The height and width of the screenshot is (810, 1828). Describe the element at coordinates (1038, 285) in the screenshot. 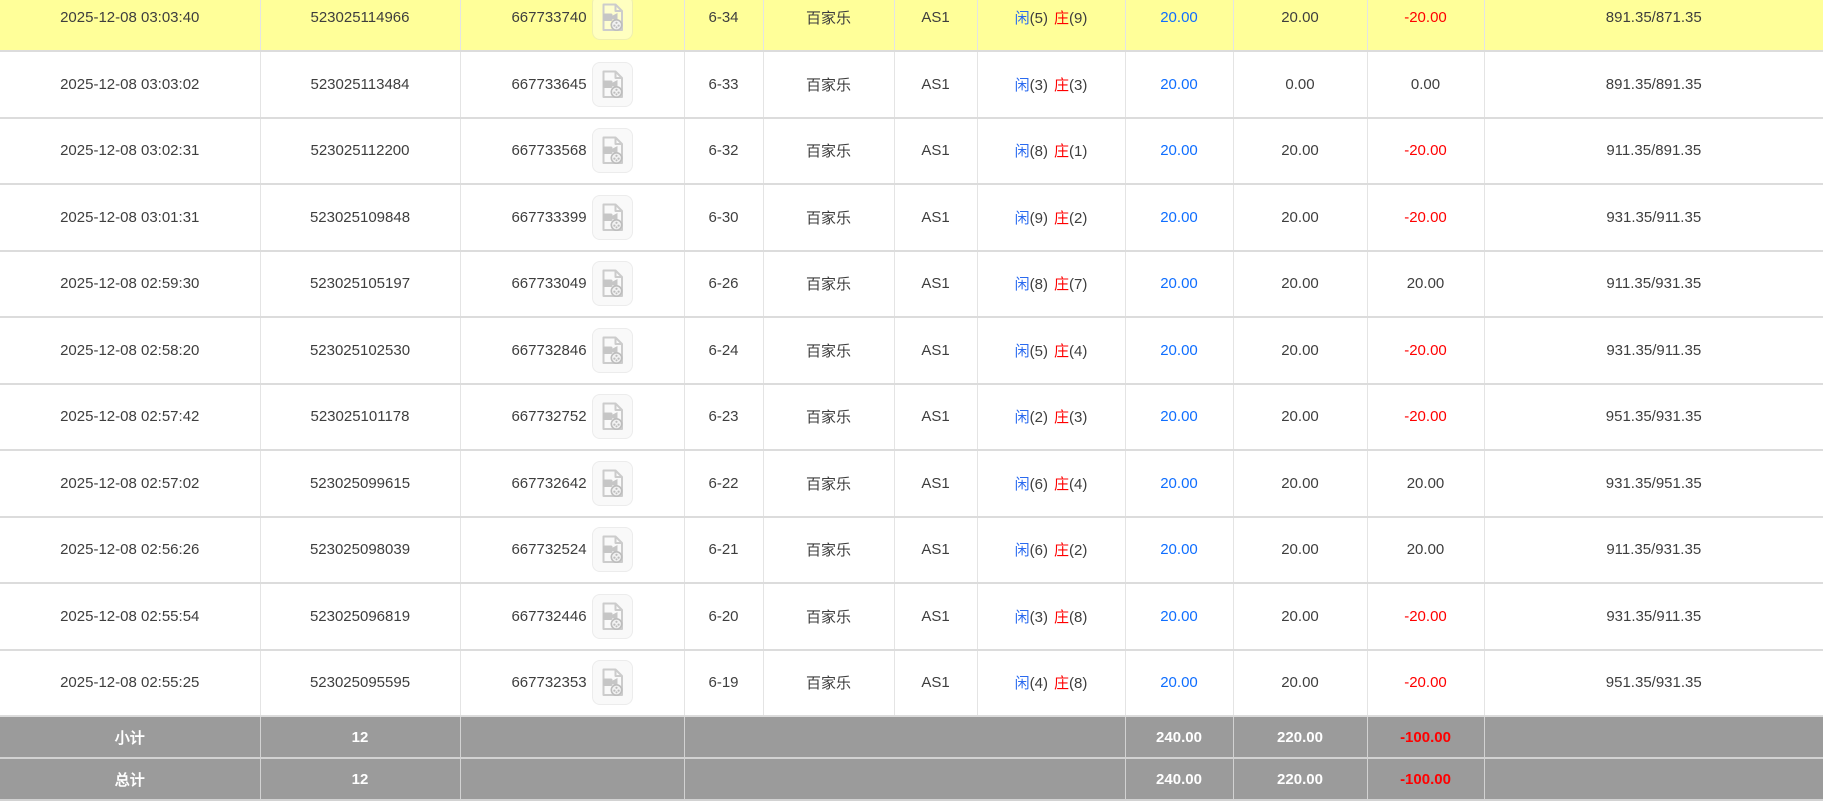

I see `player-points: (8)` at that location.